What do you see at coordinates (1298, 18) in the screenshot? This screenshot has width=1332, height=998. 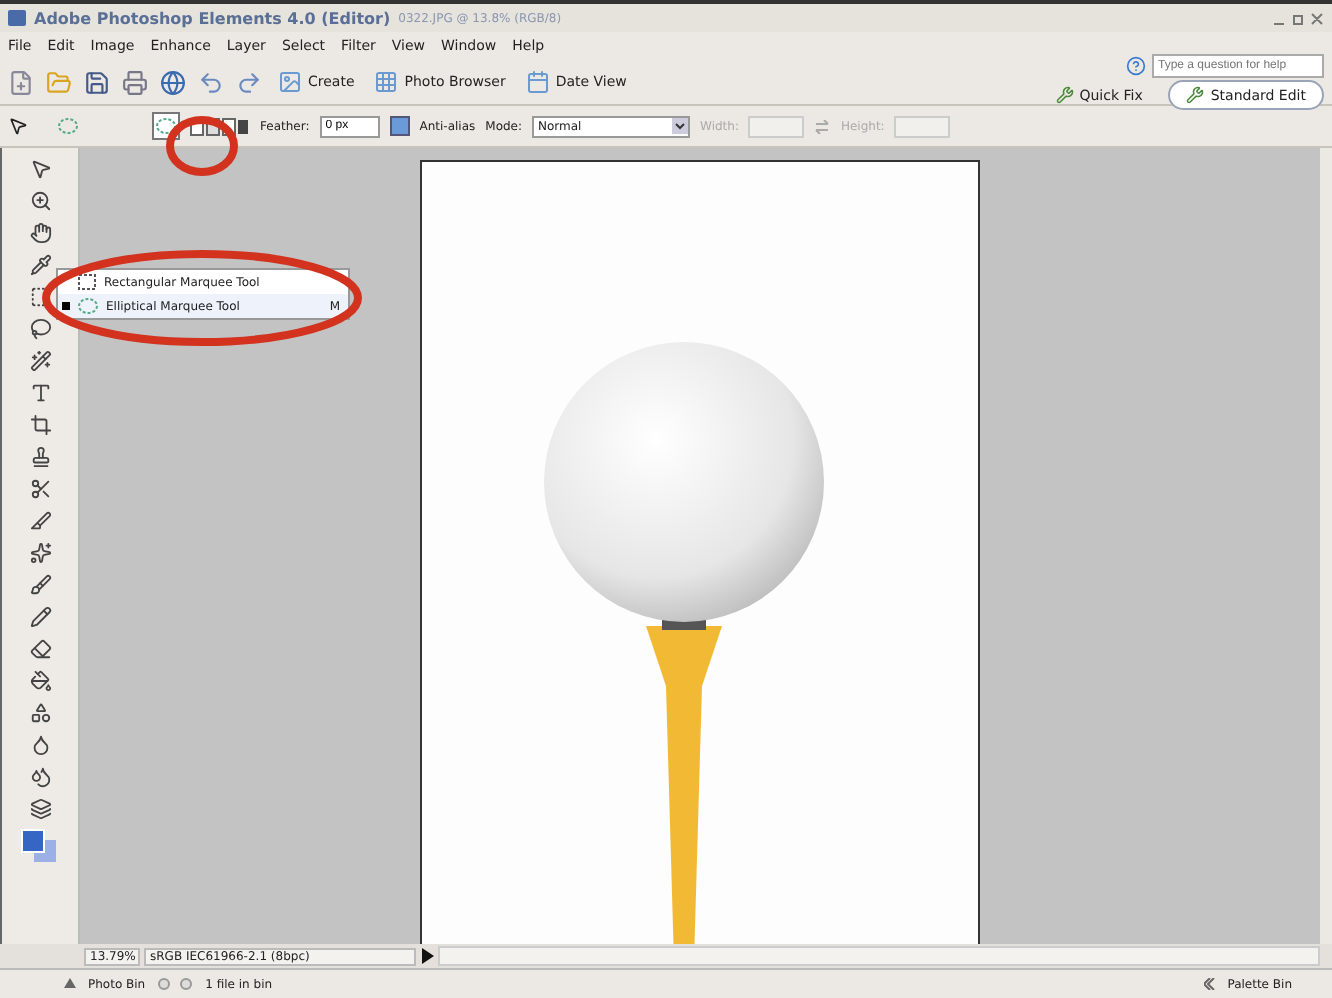 I see `window-controls-icon` at bounding box center [1298, 18].